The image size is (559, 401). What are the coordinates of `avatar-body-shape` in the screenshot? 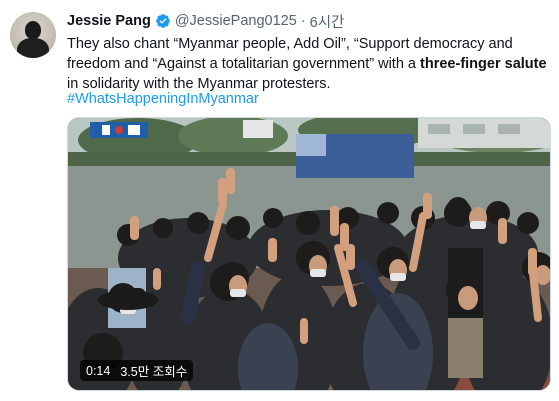 It's located at (33, 48).